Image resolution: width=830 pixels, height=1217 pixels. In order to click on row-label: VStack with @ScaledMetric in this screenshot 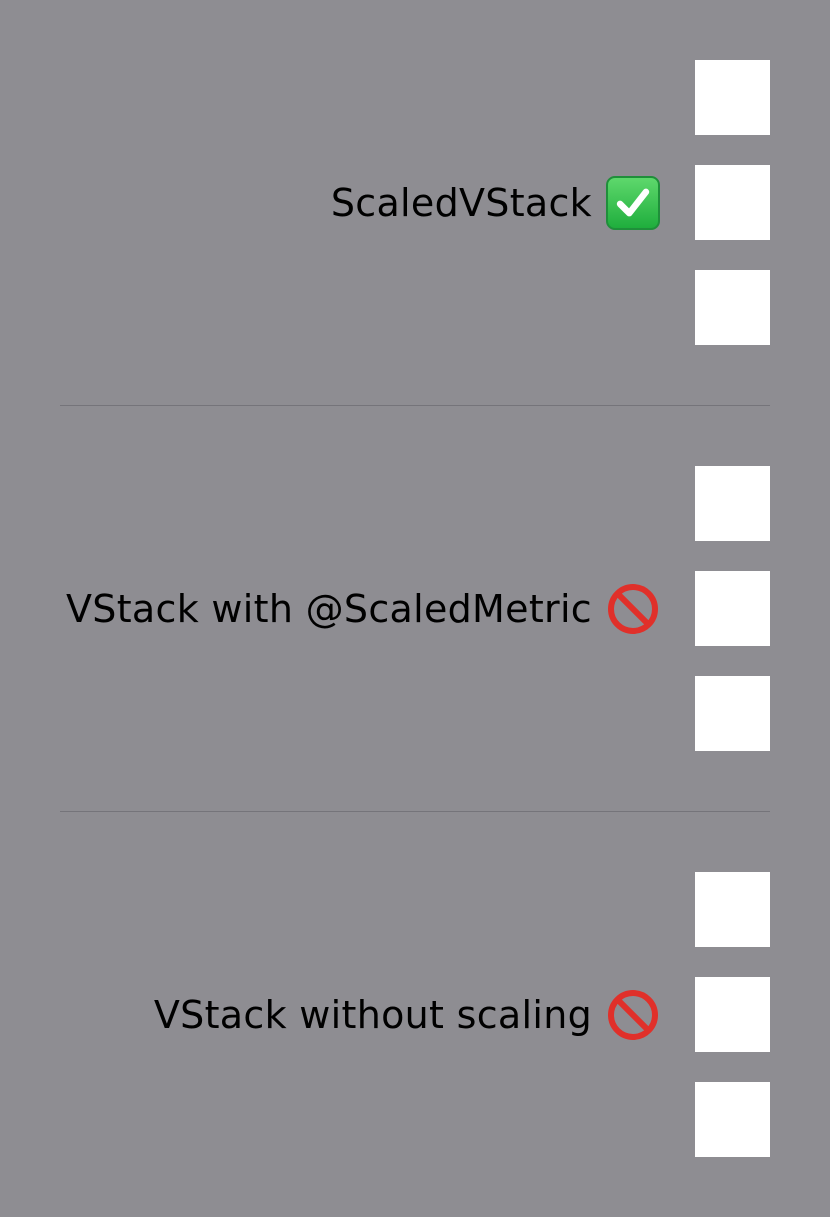, I will do `click(329, 608)`.